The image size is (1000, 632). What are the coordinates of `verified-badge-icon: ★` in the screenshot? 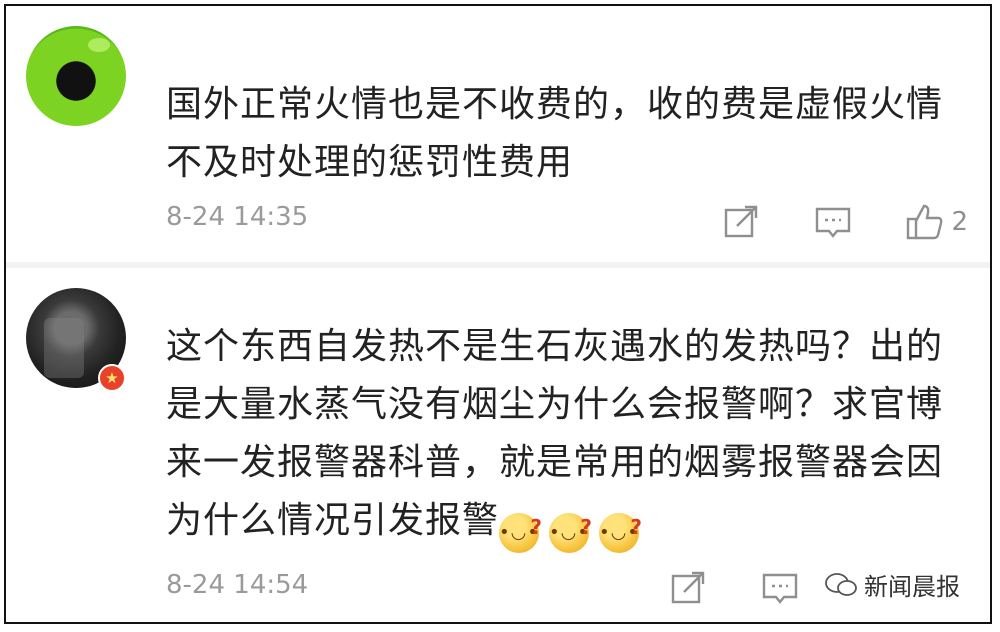 It's located at (112, 378).